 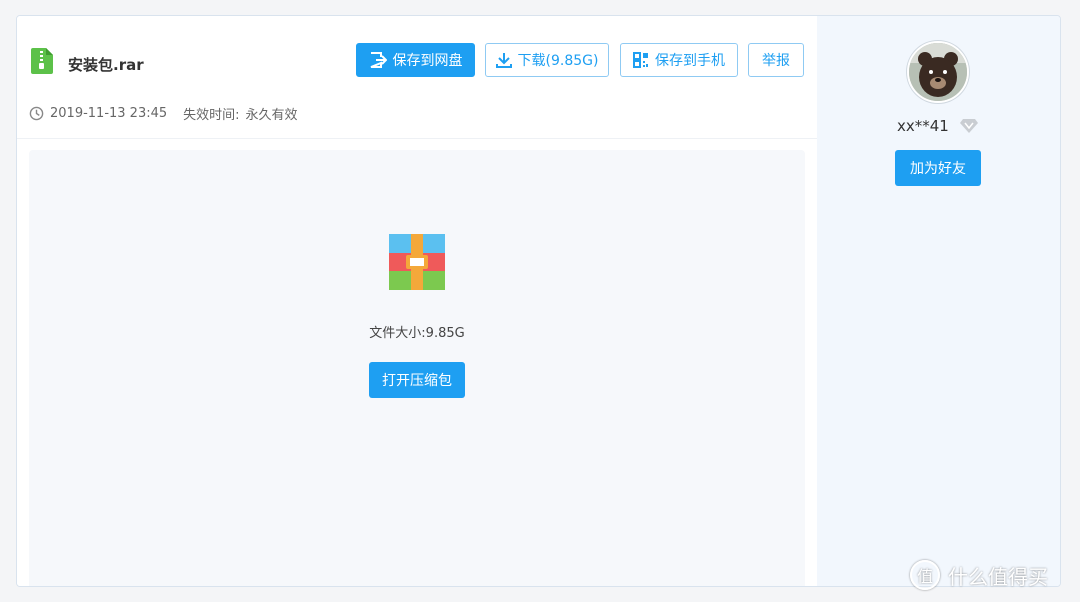 I want to click on download-button: 下载(9.85G), so click(x=547, y=60).